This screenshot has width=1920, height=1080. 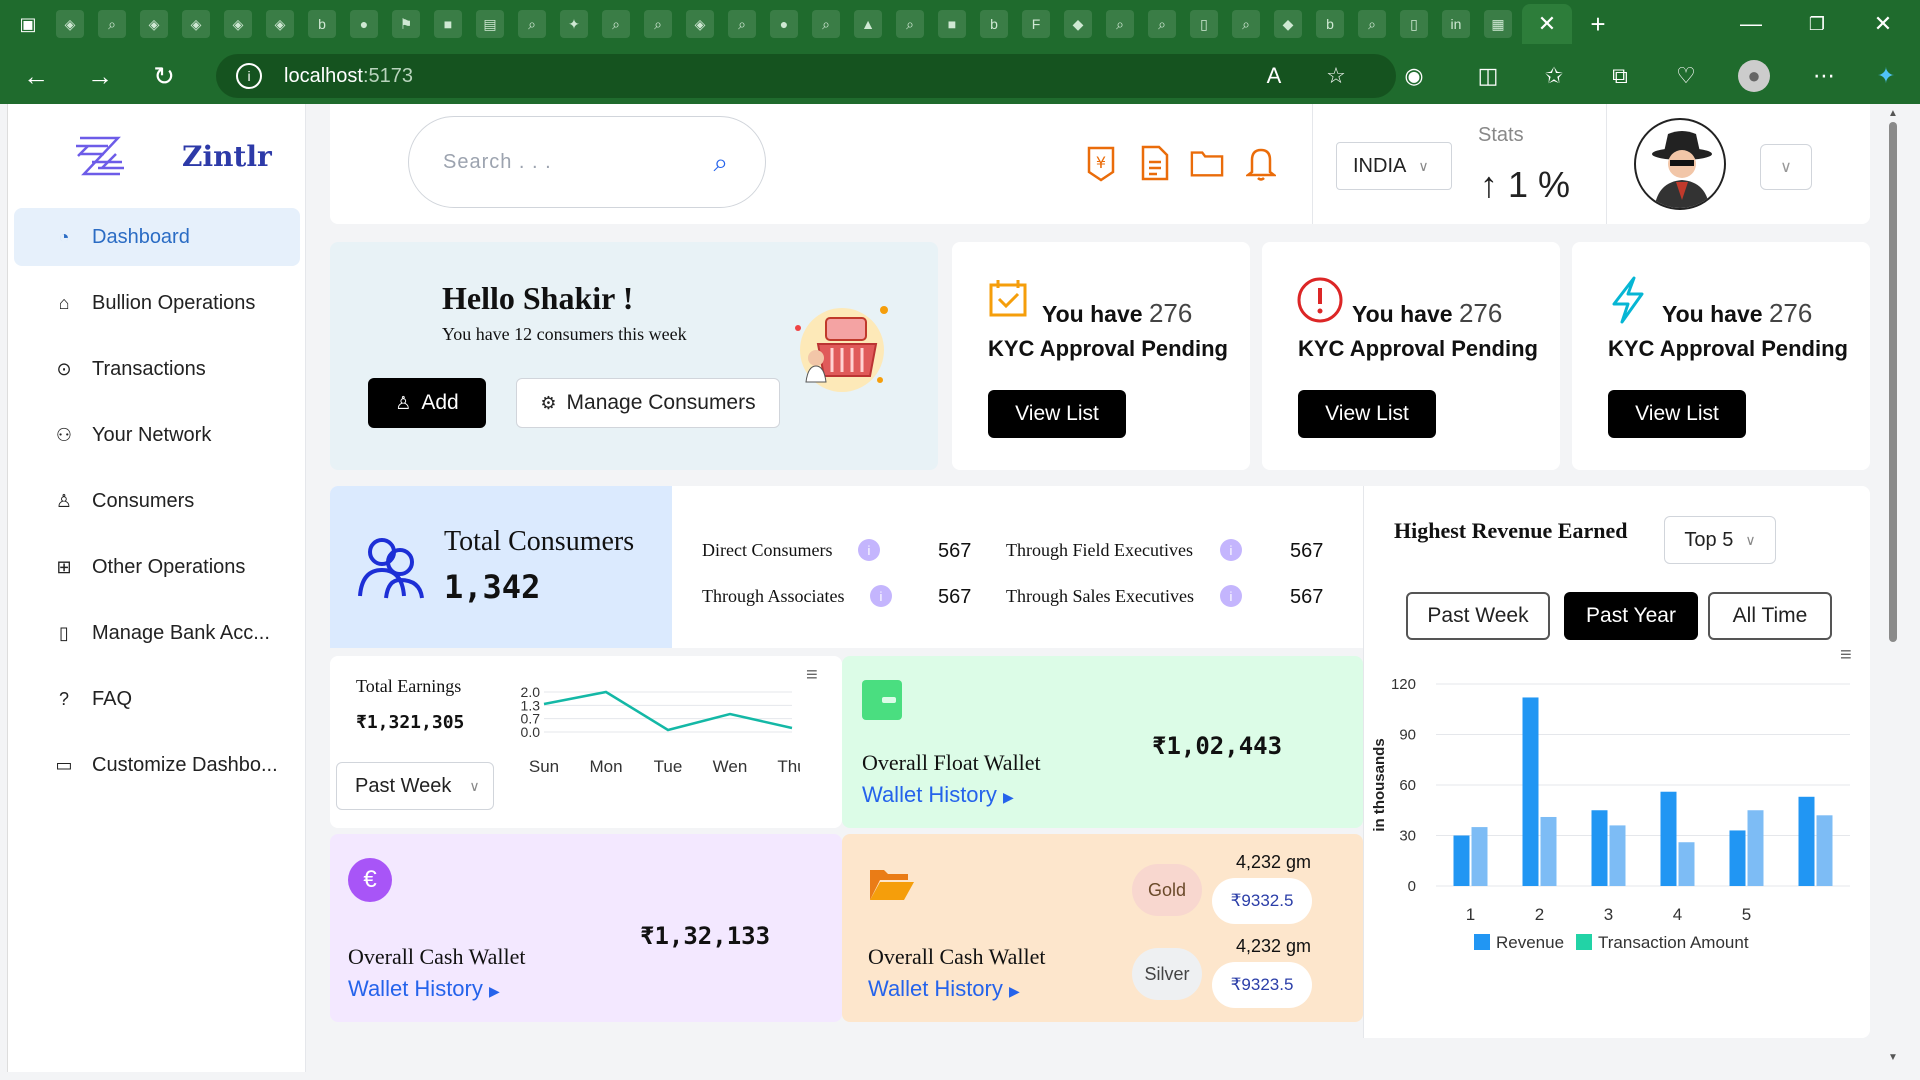 What do you see at coordinates (938, 795) in the screenshot?
I see `float-wallet-link: Wallet History ▶` at bounding box center [938, 795].